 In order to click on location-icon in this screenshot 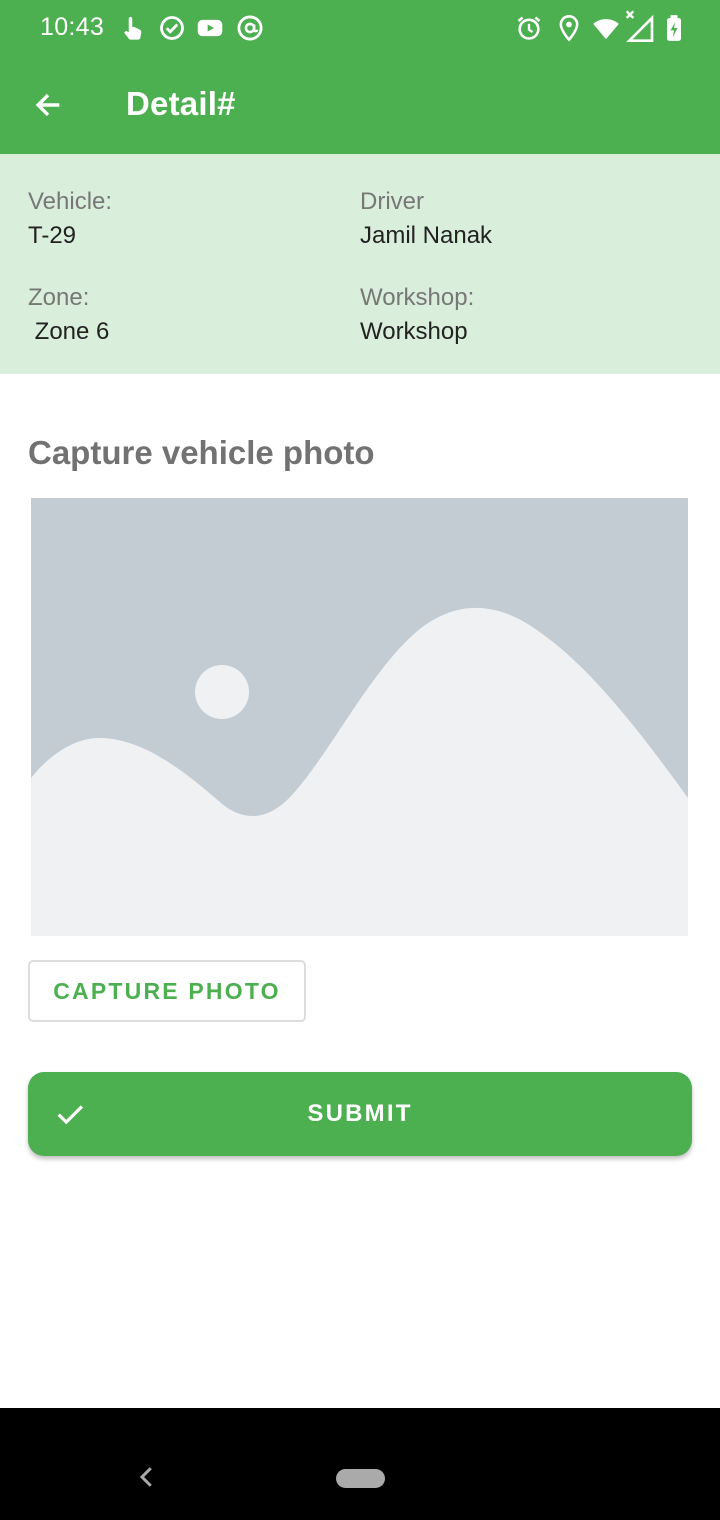, I will do `click(569, 28)`.